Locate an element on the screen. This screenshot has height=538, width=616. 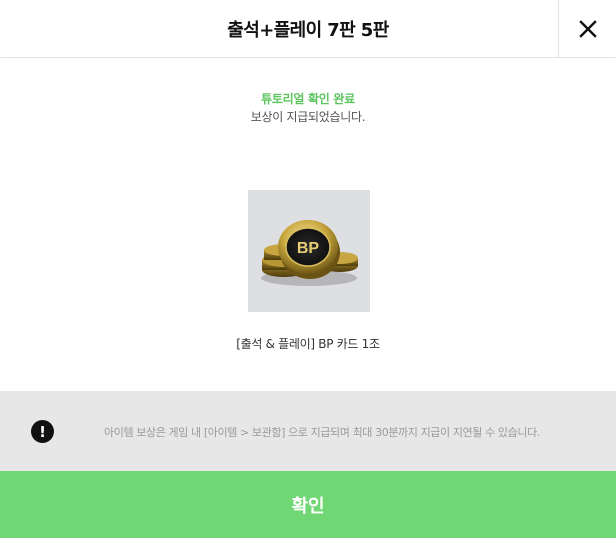
close-icon is located at coordinates (587, 28).